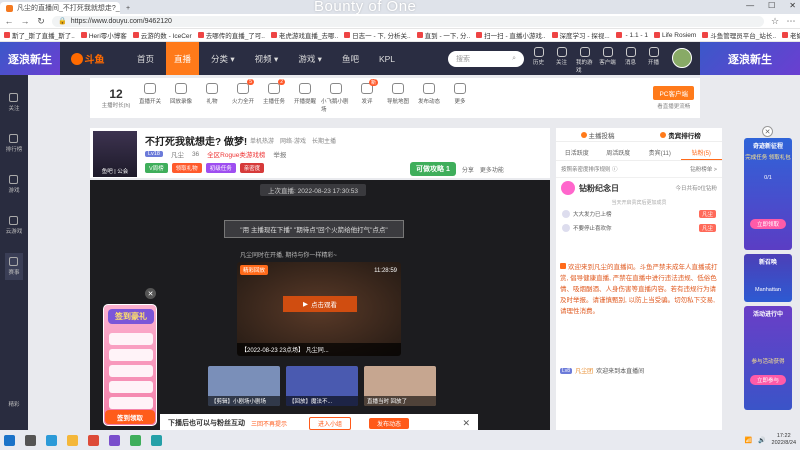 The height and width of the screenshot is (450, 800). I want to click on user-avatar, so click(682, 58).